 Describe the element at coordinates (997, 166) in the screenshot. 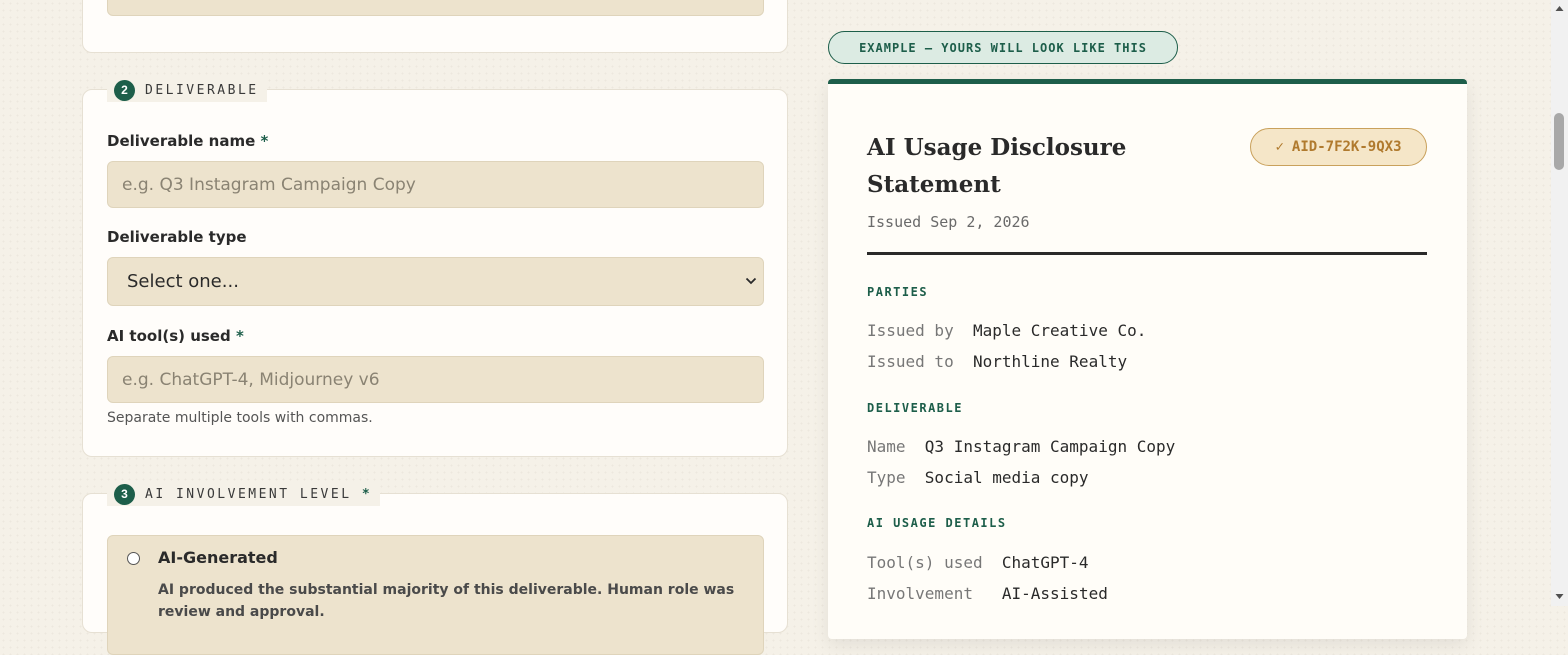

I see `document-title: AI Usage Disclosure Statement` at that location.